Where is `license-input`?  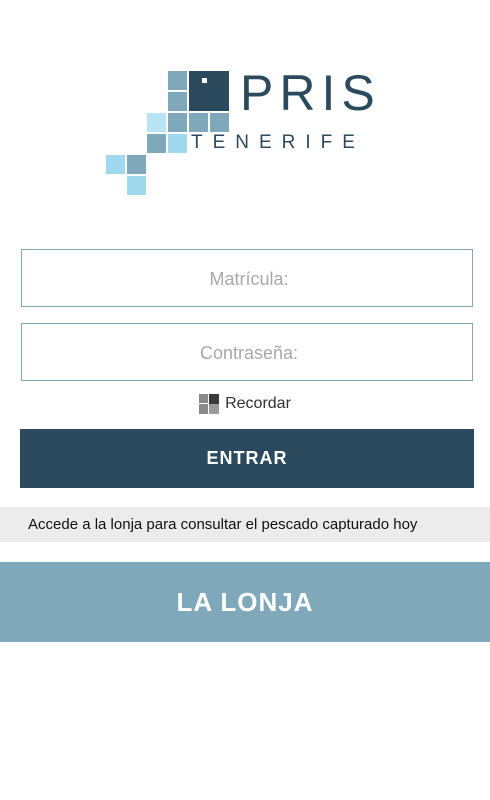
license-input is located at coordinates (249, 279).